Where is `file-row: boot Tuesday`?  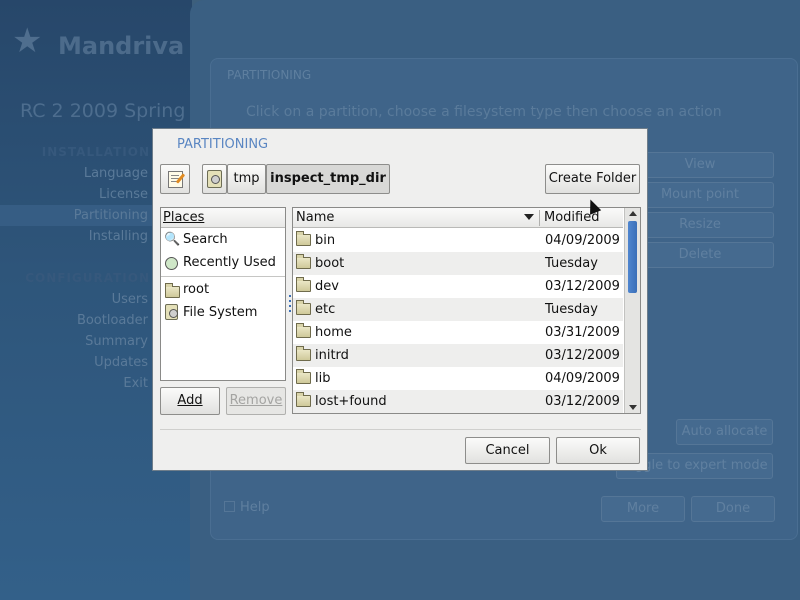
file-row: boot Tuesday is located at coordinates (458, 263).